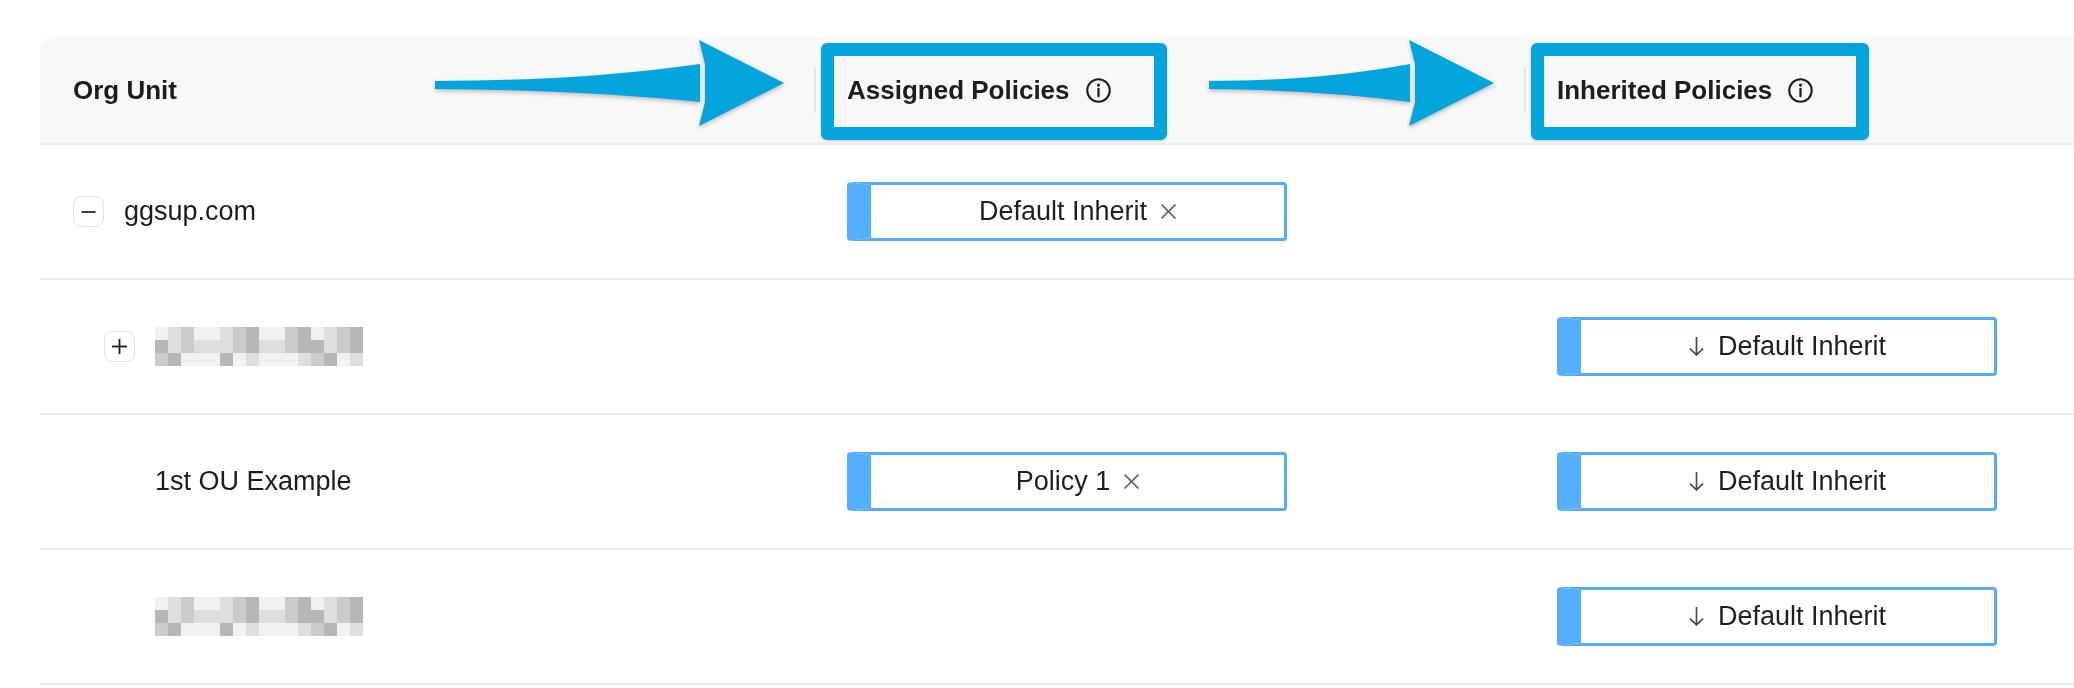 The width and height of the screenshot is (2074, 688). I want to click on collapse-button, so click(88, 211).